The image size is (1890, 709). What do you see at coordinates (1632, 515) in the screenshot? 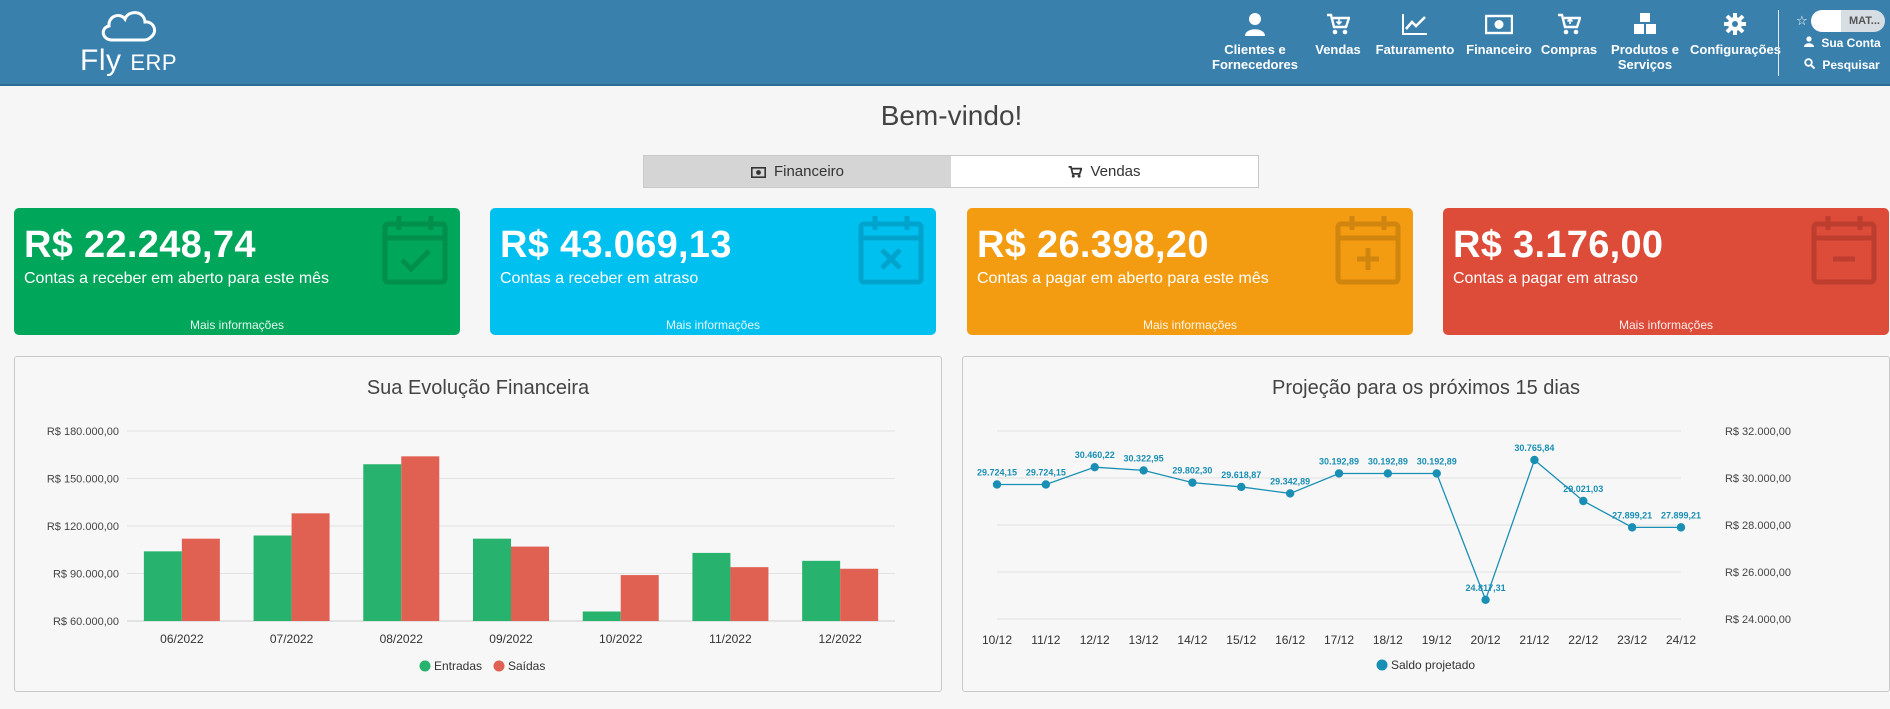
I see `data-label: 27.899,21` at bounding box center [1632, 515].